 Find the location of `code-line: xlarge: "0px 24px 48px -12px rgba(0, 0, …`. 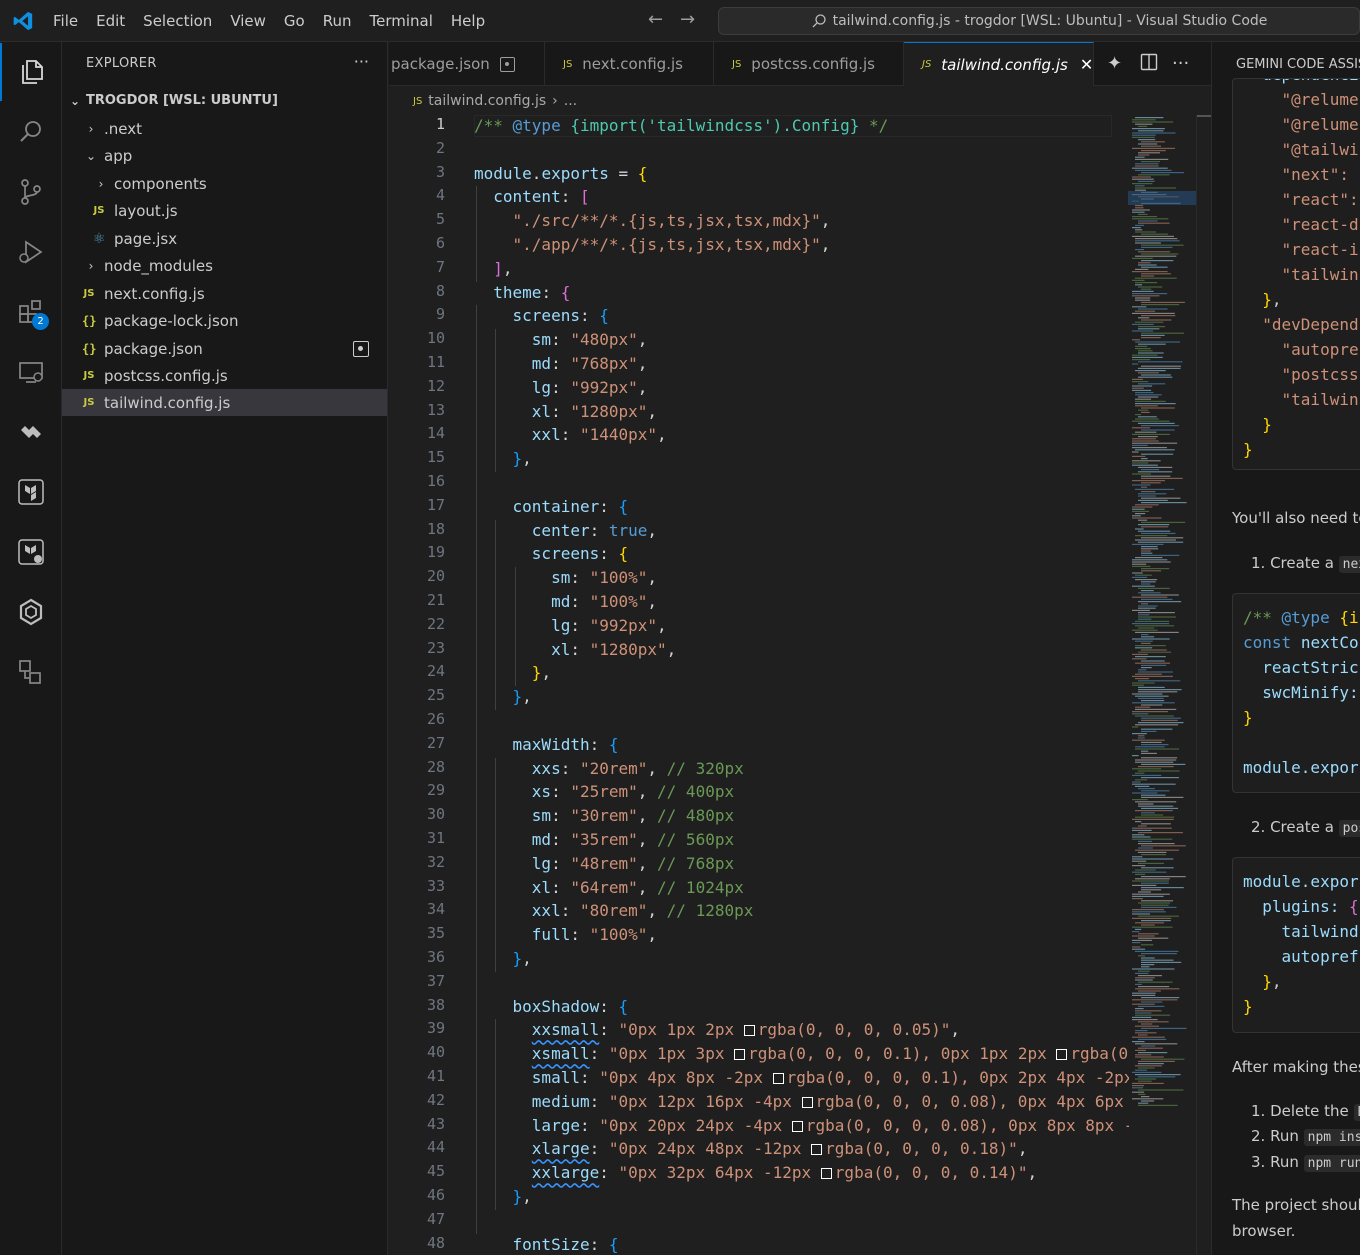

code-line: xlarge: "0px 24px 48px -12px rgba(0, 0, … is located at coordinates (751, 1150).